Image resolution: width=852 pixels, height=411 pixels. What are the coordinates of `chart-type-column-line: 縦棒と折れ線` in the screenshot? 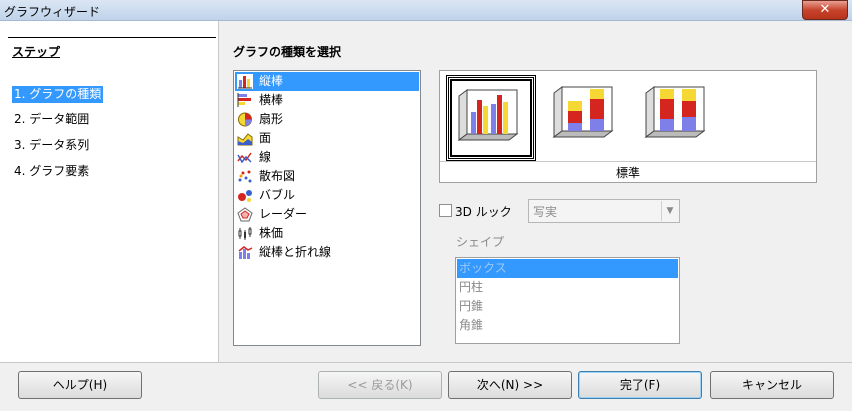 It's located at (327, 252).